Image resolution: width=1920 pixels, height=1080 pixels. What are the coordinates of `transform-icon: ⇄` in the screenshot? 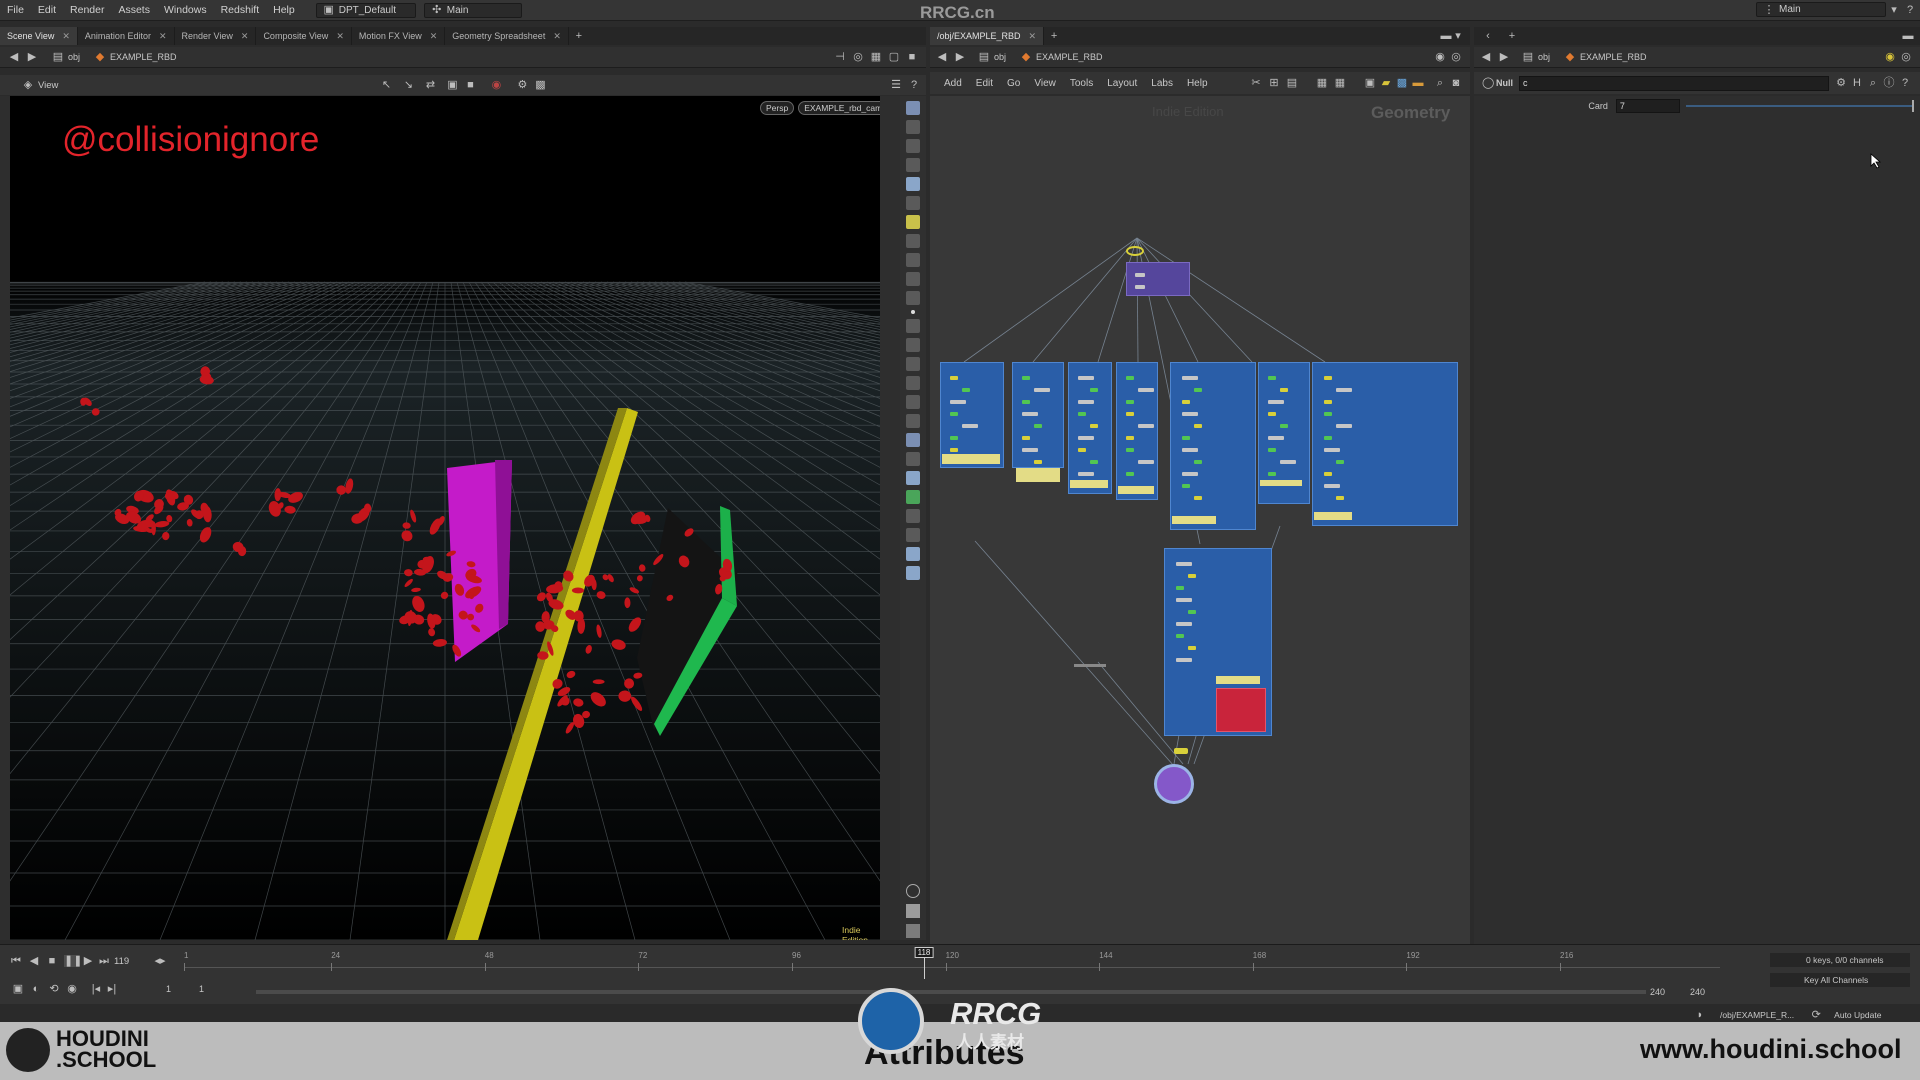 It's located at (430, 85).